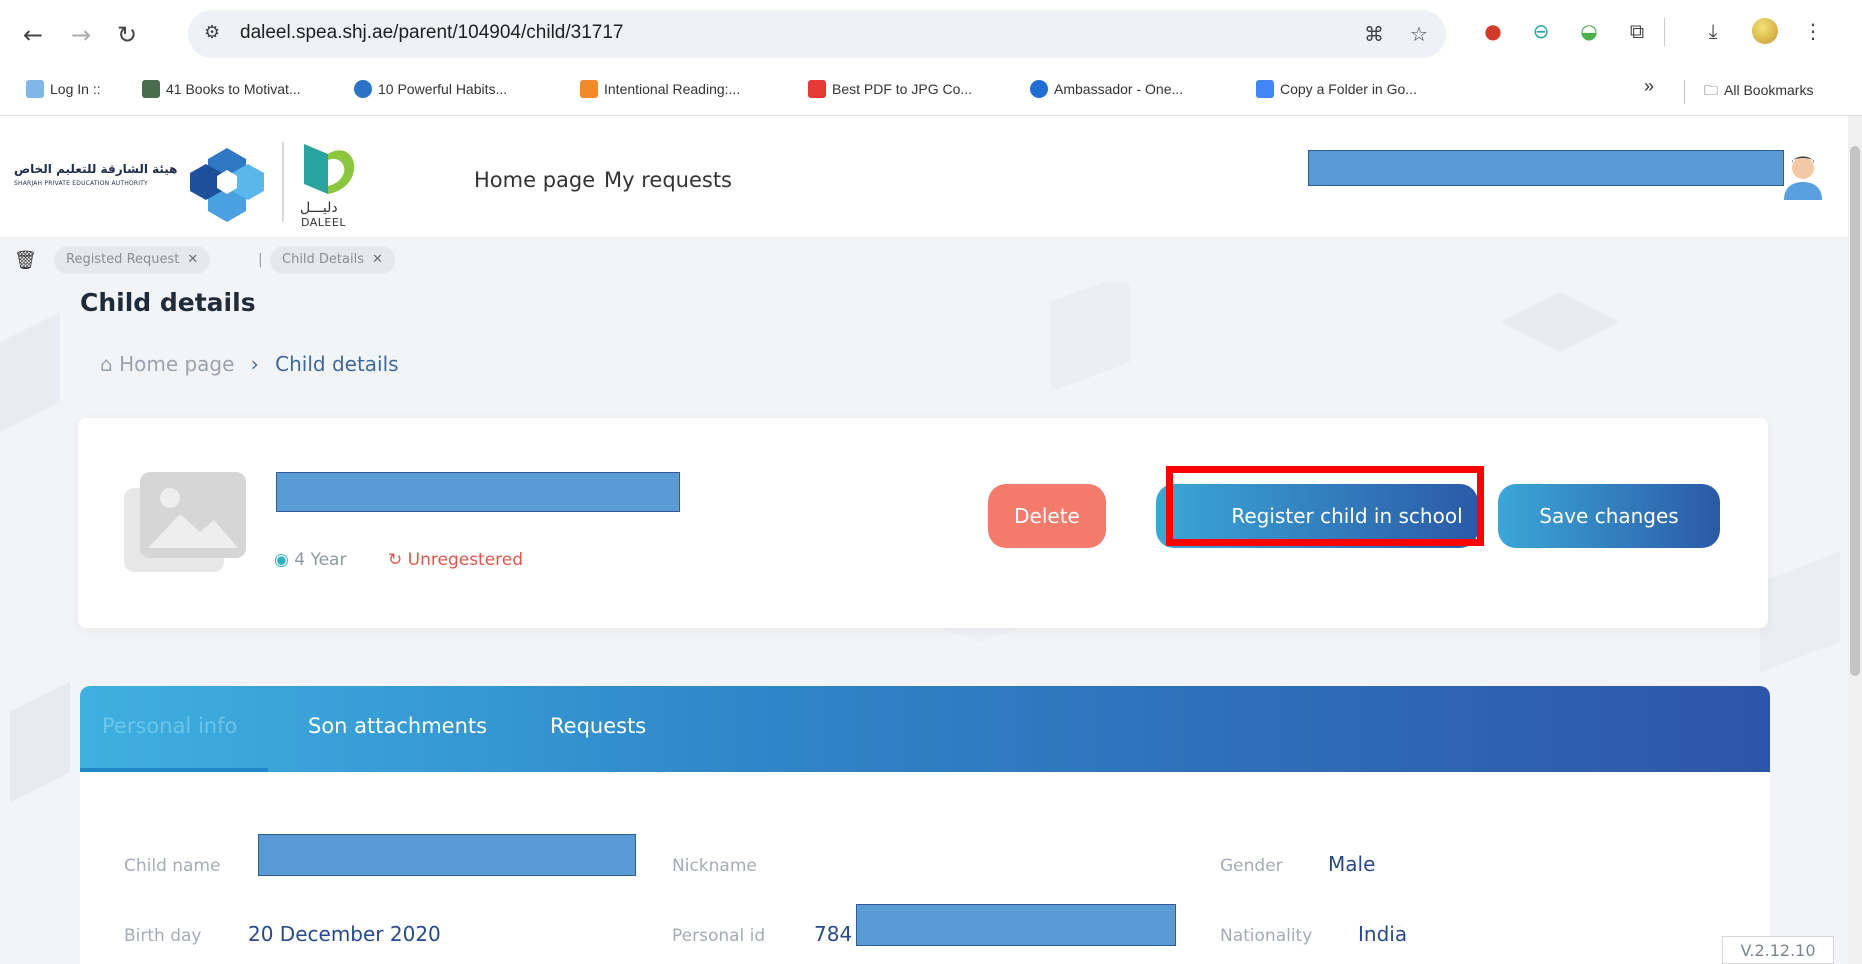 The height and width of the screenshot is (964, 1862). What do you see at coordinates (310, 560) in the screenshot?
I see `child-age: ◉ 4 Year` at bounding box center [310, 560].